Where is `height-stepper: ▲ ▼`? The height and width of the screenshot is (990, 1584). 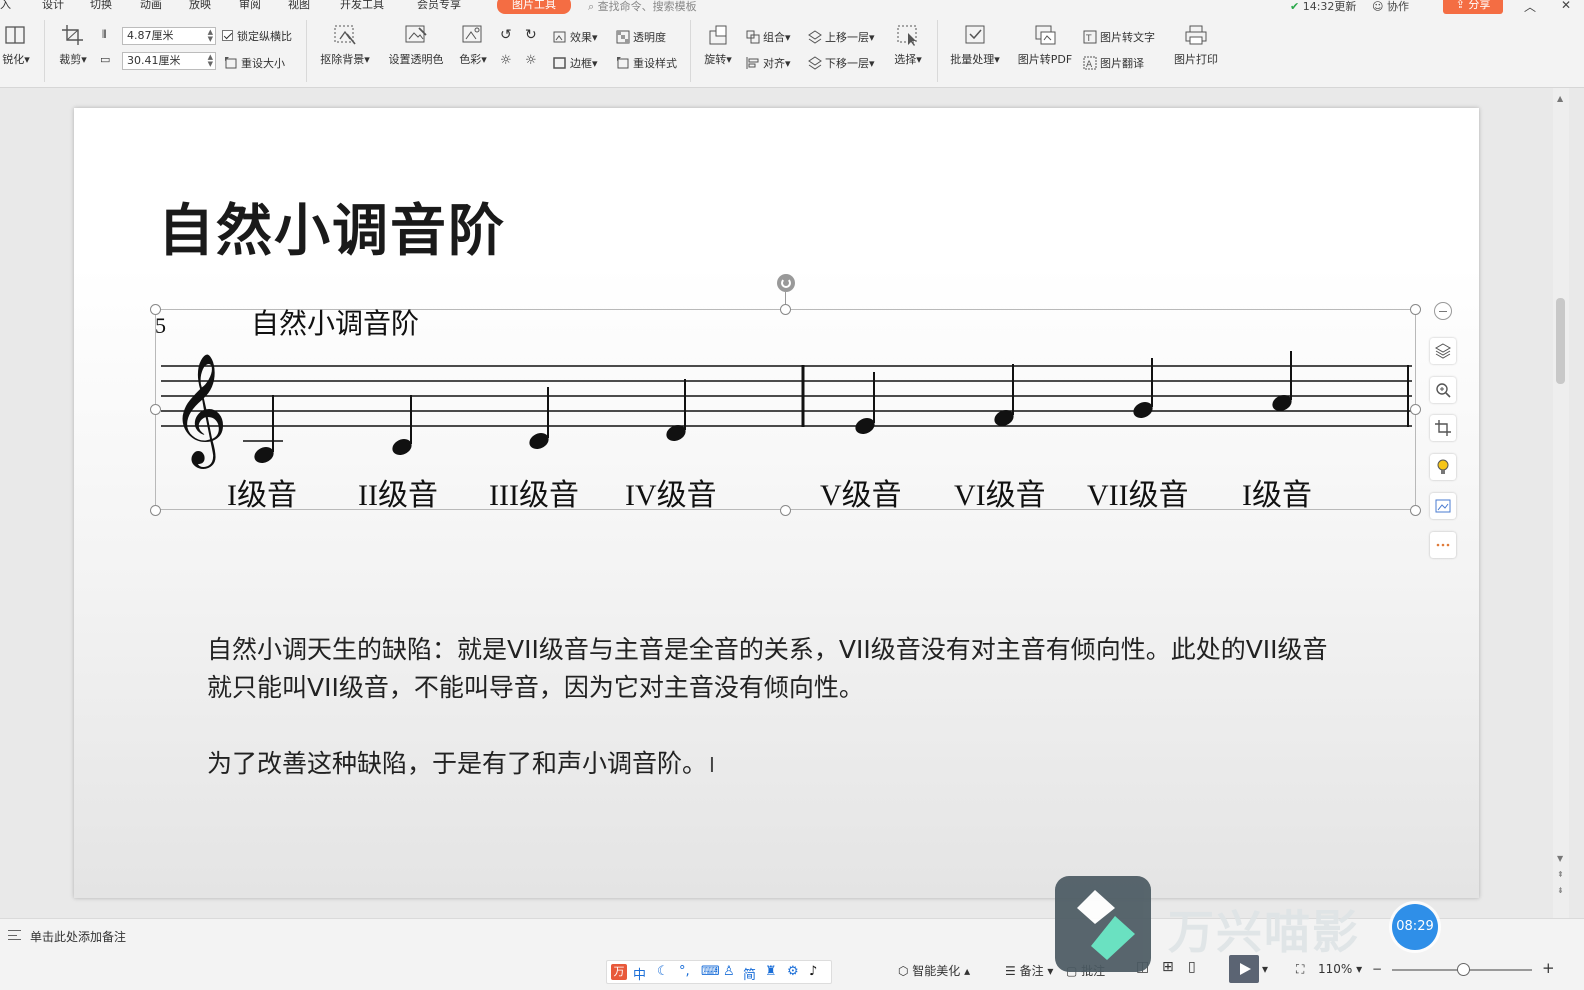 height-stepper: ▲ ▼ is located at coordinates (210, 36).